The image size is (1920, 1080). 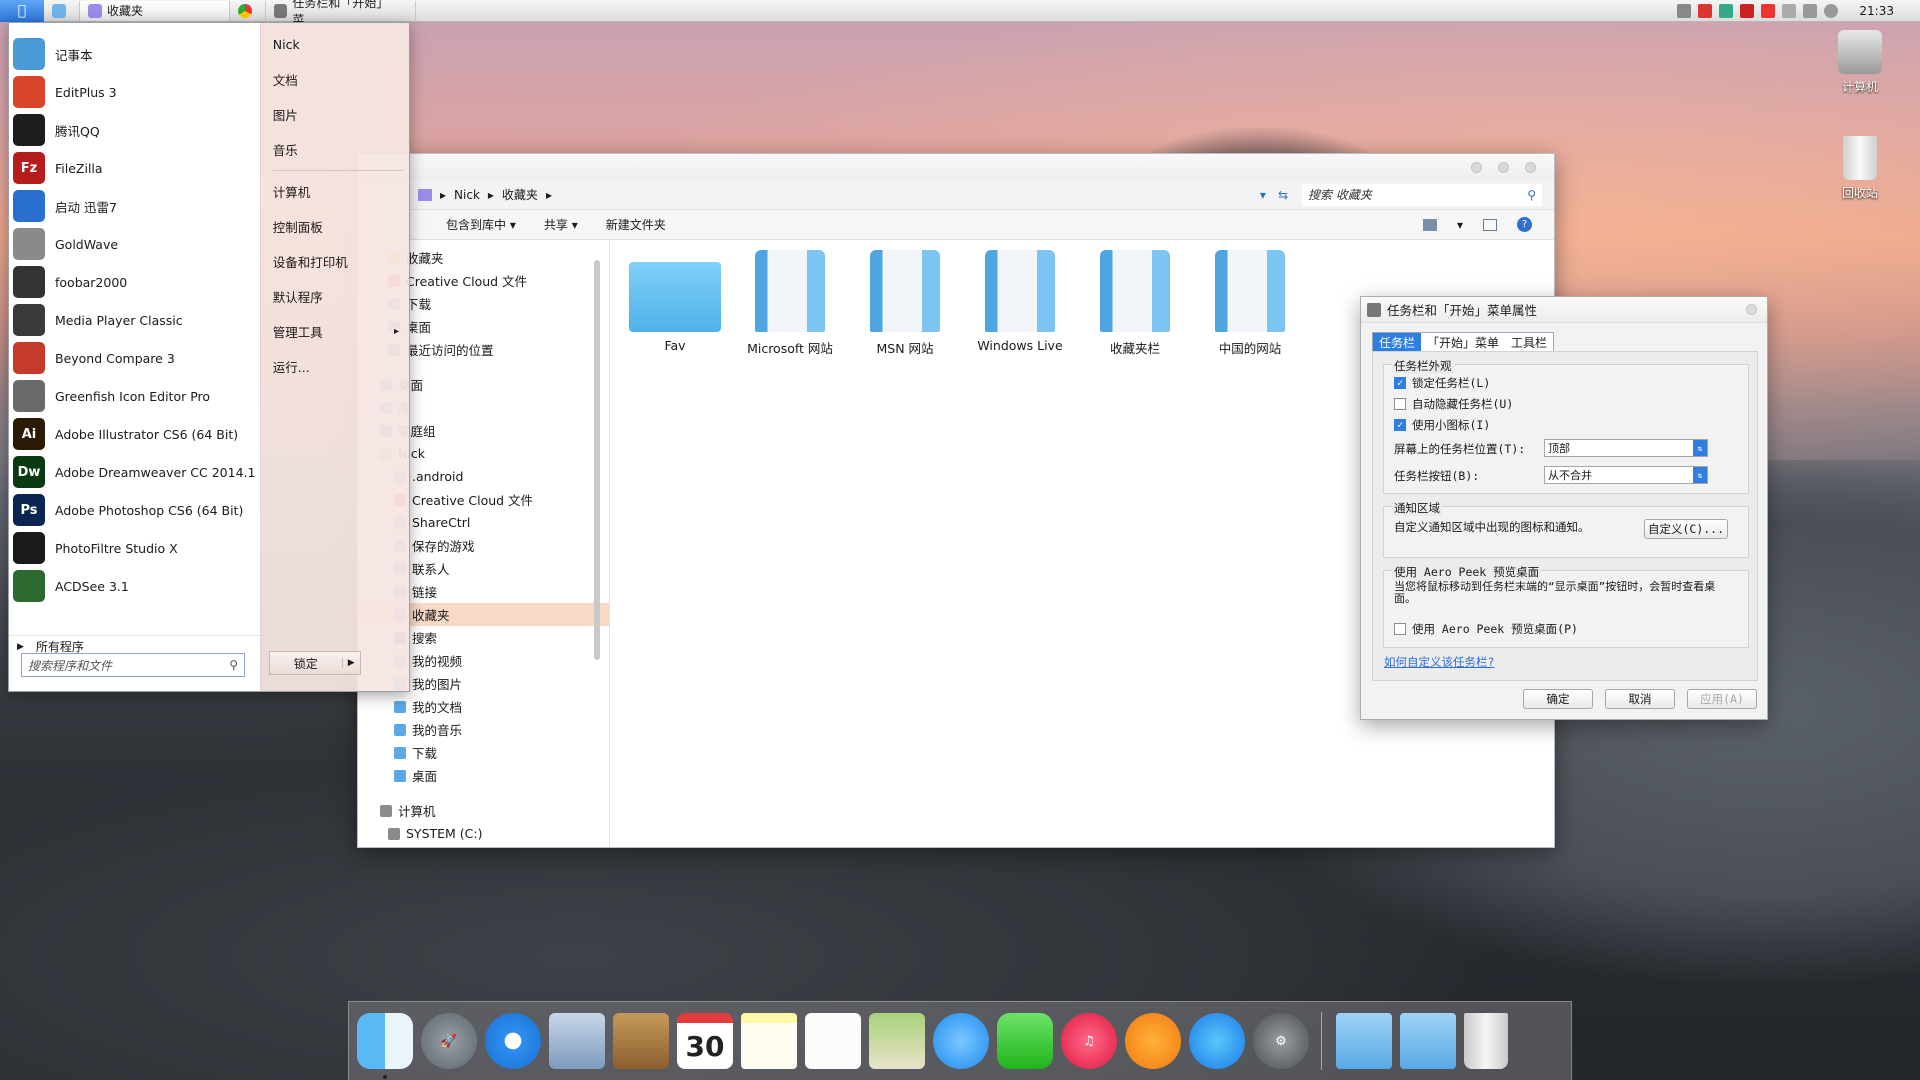 I want to click on program-item: Ps Adobe Photoshop CS6 (64 Bit), so click(x=134, y=510).